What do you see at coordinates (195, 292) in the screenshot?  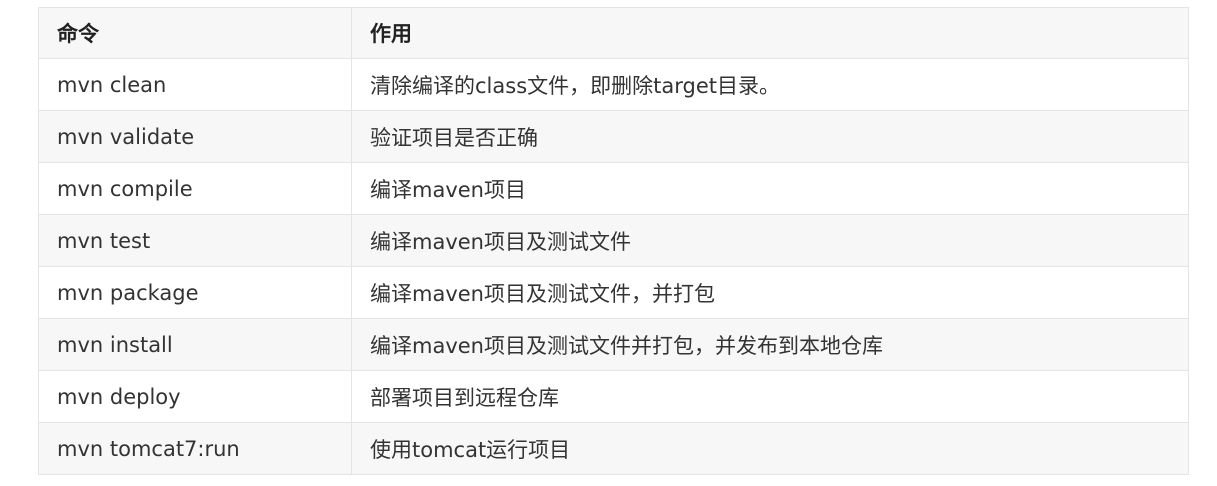 I see `command-cell: mvn package` at bounding box center [195, 292].